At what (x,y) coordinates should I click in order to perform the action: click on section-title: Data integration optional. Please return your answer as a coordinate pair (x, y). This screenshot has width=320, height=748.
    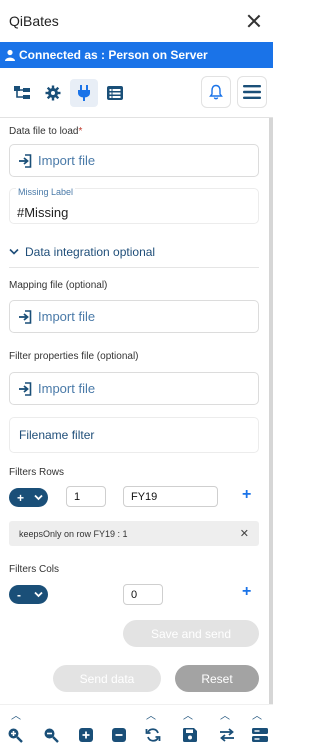
    Looking at the image, I should click on (90, 252).